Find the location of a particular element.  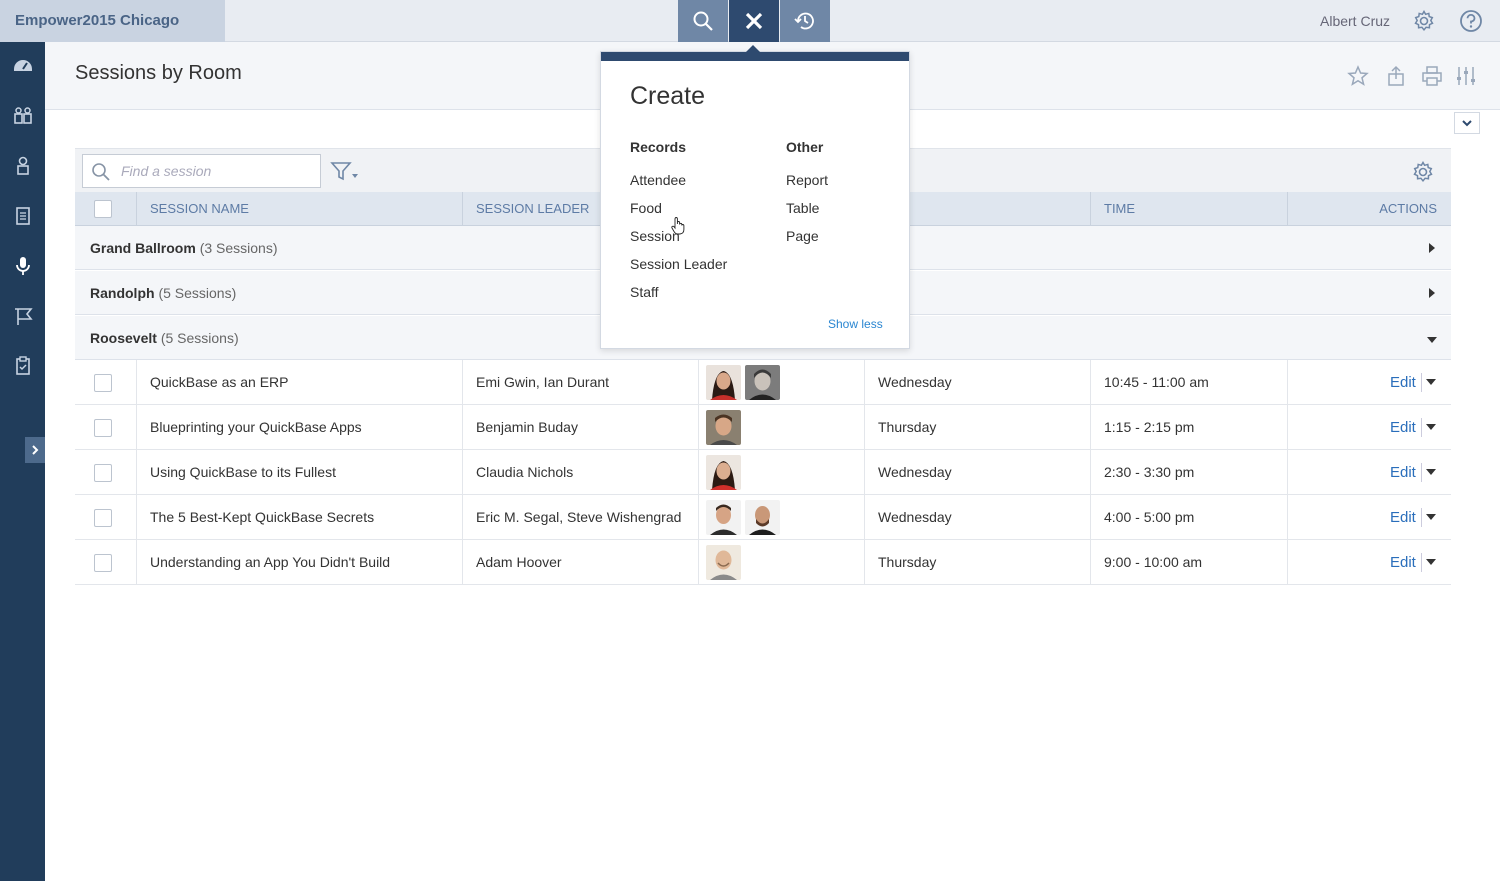

column-header-session-name: SESSION NAME is located at coordinates (299, 209).